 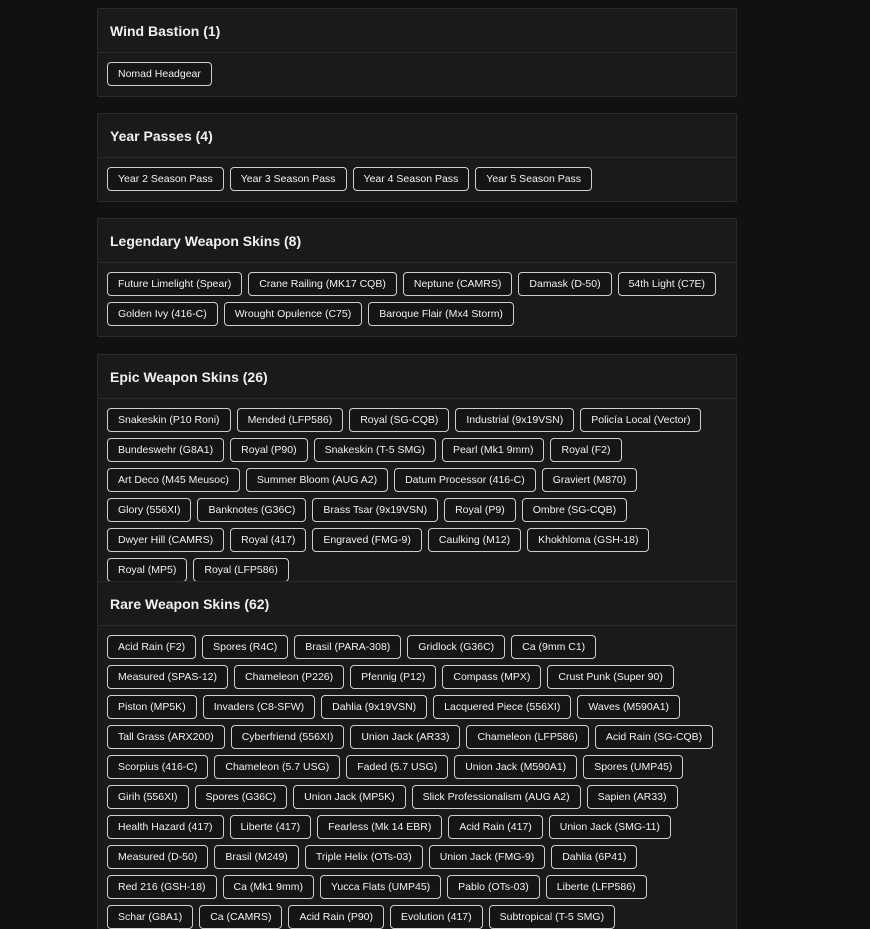 I want to click on item-chip: Health Hazard (417), so click(x=165, y=827).